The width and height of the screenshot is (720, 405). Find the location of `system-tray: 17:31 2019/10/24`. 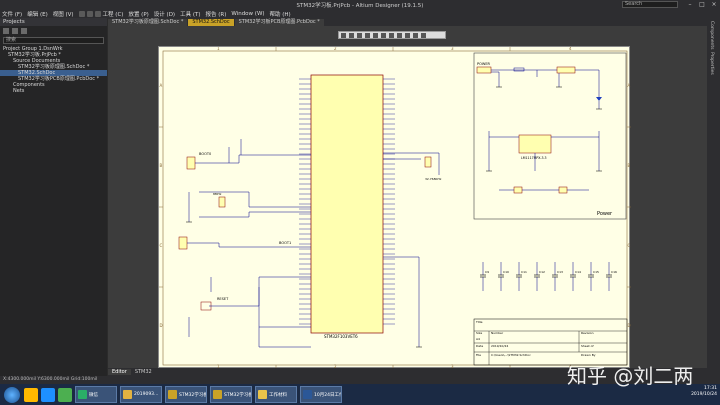

system-tray: 17:31 2019/10/24 is located at coordinates (704, 392).